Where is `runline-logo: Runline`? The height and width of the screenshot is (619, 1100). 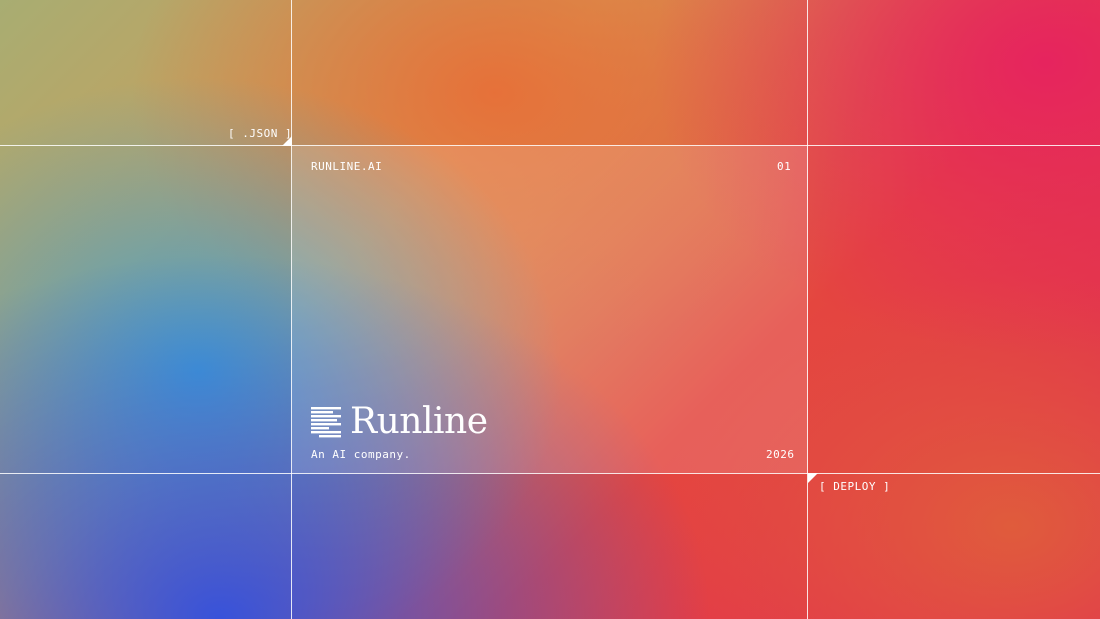
runline-logo: Runline is located at coordinates (399, 422).